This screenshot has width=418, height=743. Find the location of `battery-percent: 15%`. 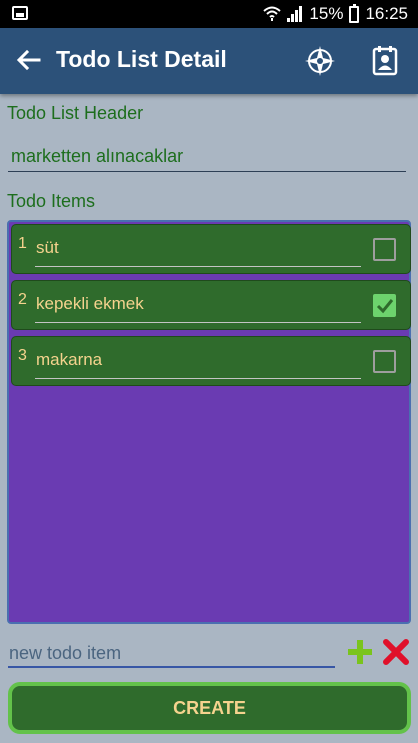

battery-percent: 15% is located at coordinates (326, 13).